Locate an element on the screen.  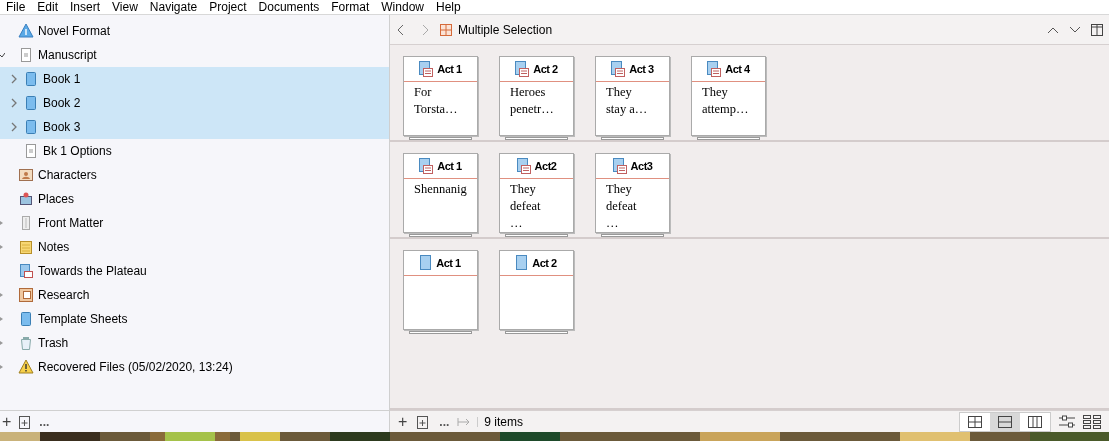
tree-label: Notes is located at coordinates (54, 247).